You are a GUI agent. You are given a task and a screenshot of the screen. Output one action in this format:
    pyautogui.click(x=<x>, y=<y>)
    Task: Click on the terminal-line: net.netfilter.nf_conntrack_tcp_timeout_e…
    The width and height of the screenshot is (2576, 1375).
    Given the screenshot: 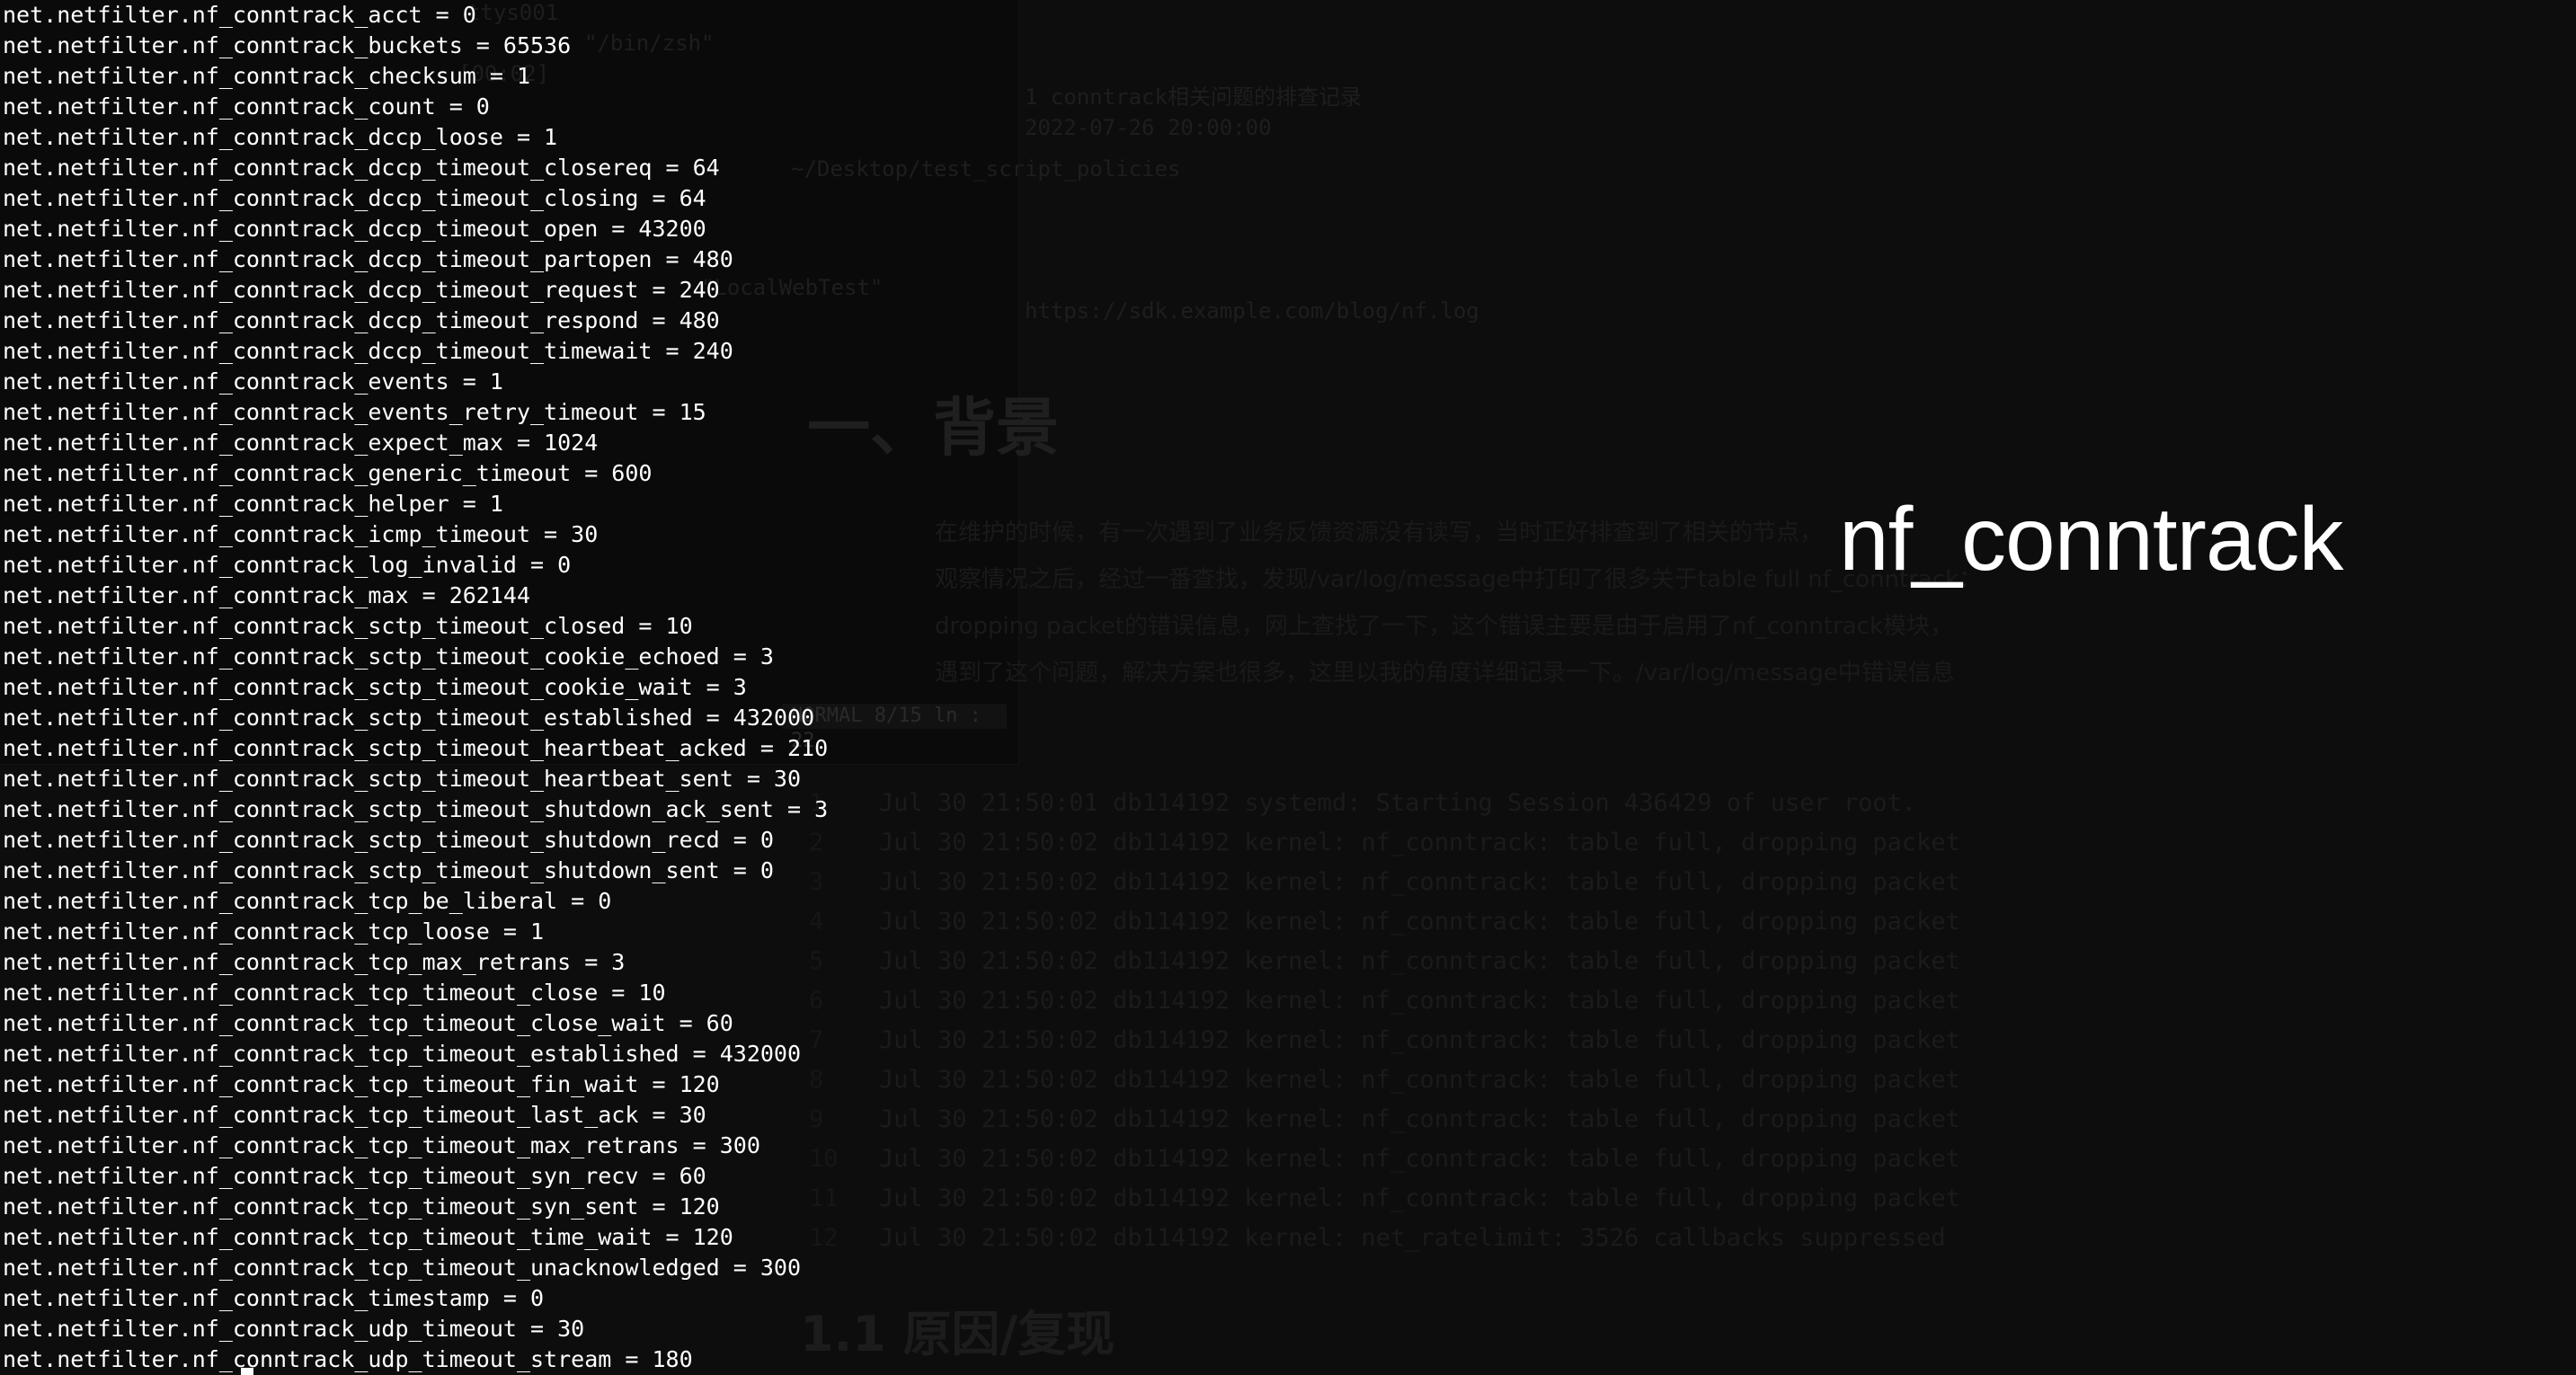 What is the action you would take?
    pyautogui.click(x=402, y=1054)
    